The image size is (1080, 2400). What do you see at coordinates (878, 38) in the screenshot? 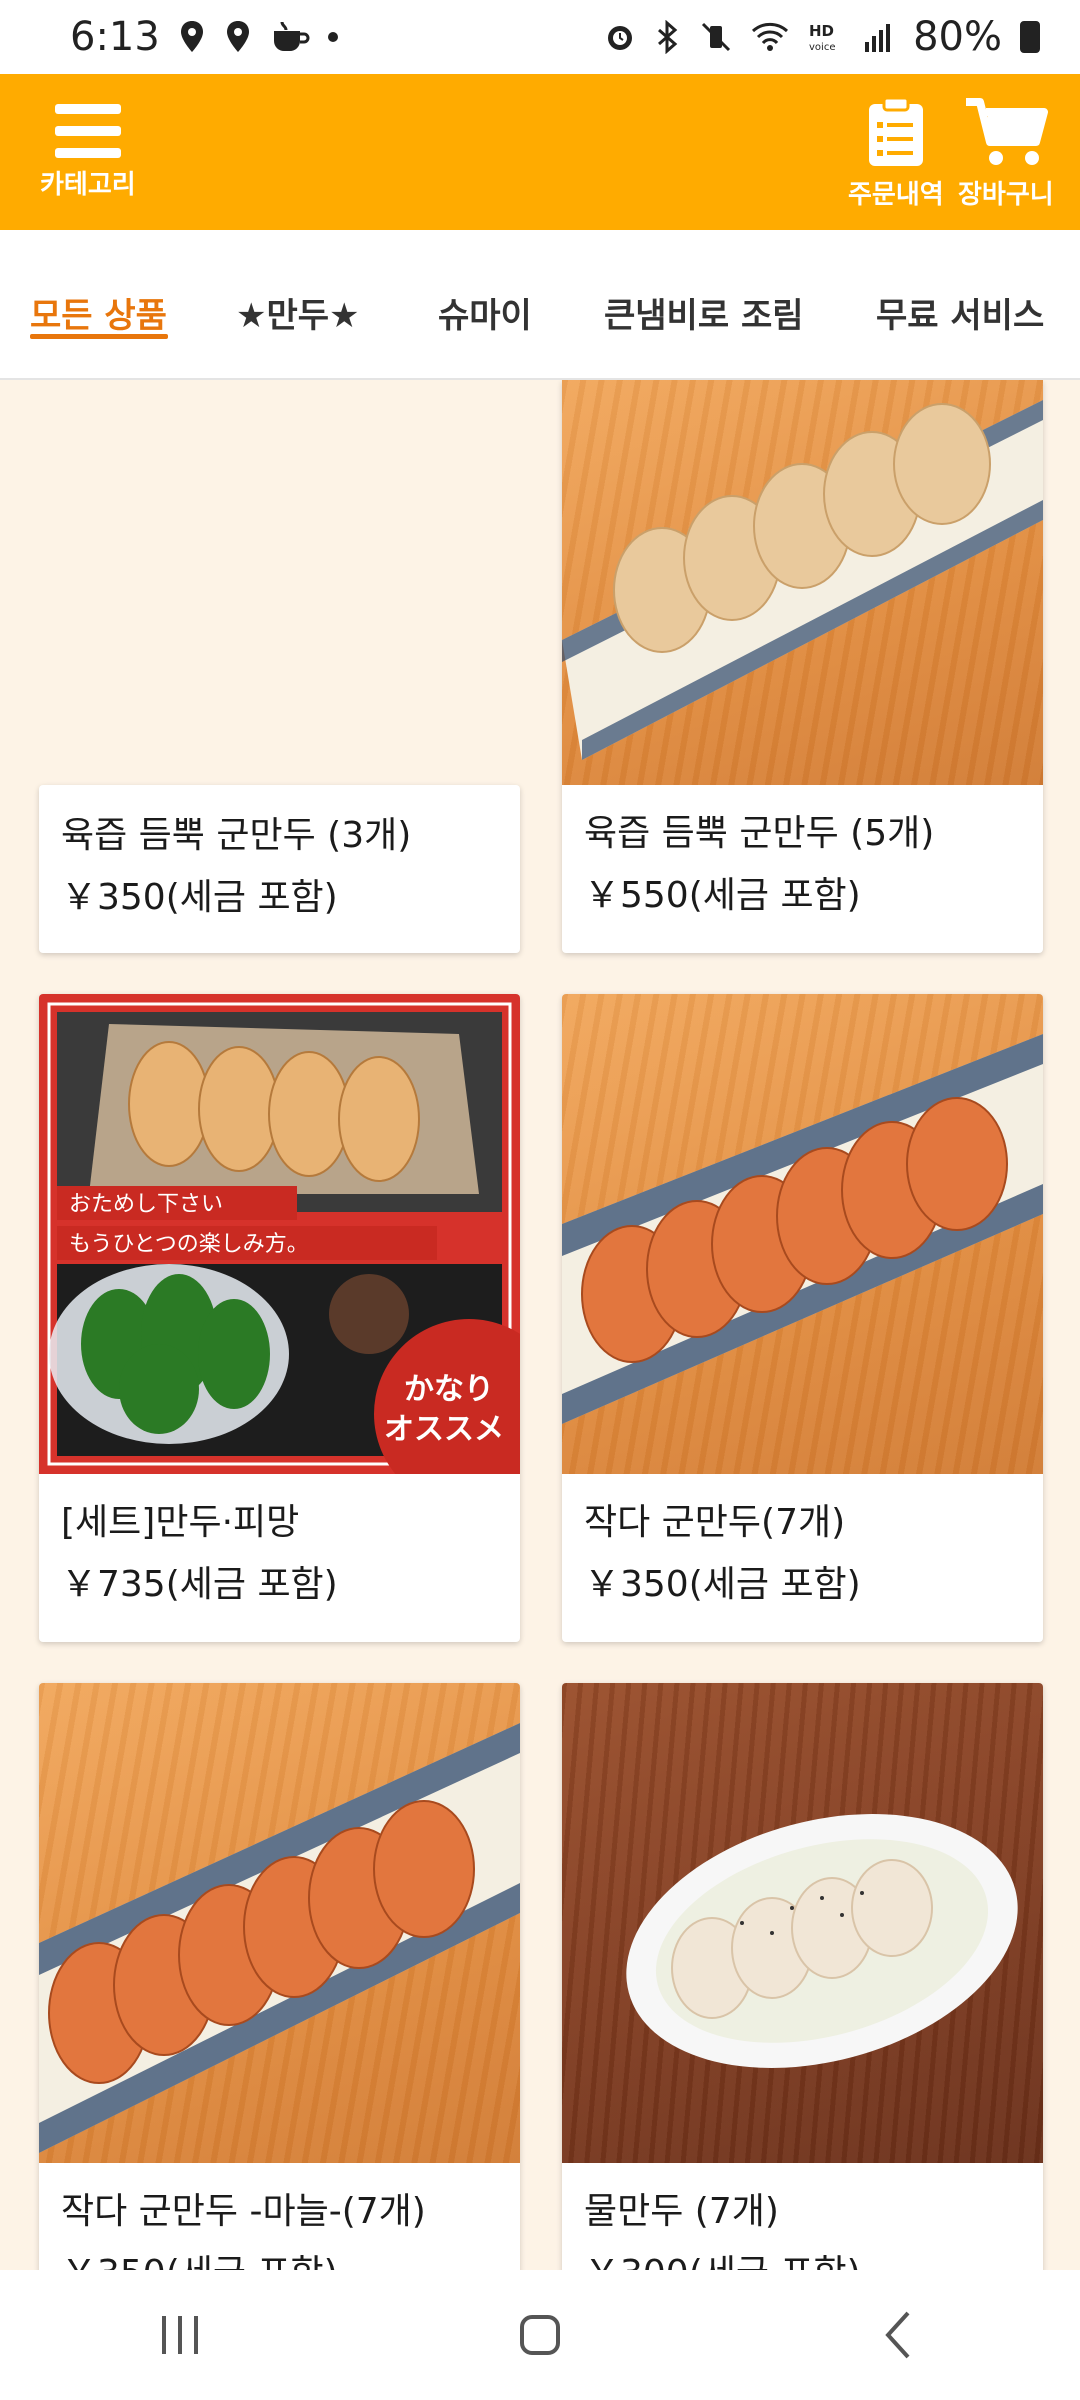
I see `signal-icon` at bounding box center [878, 38].